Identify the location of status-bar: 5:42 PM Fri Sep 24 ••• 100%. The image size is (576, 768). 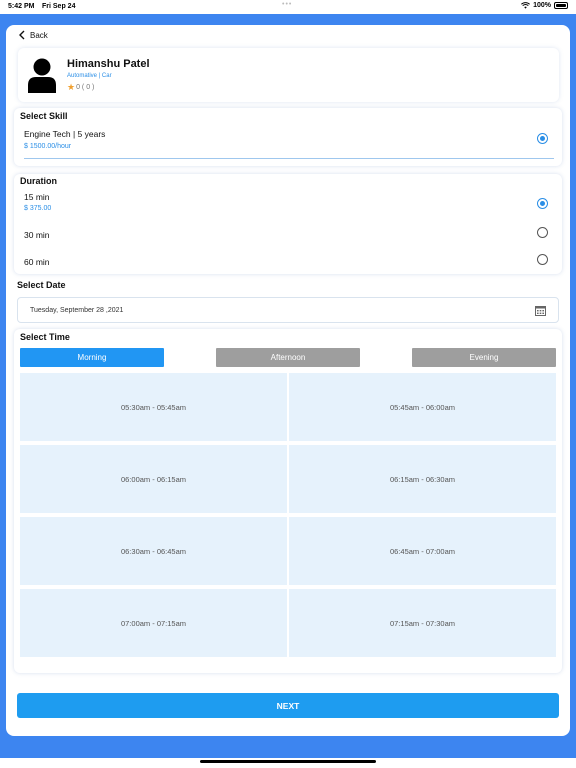
(288, 7).